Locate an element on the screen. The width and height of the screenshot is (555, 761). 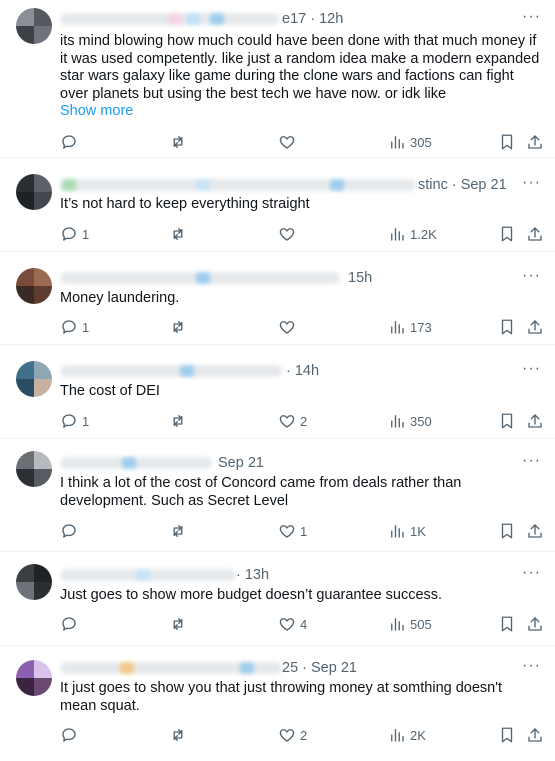
timestamp: · 13h is located at coordinates (252, 575).